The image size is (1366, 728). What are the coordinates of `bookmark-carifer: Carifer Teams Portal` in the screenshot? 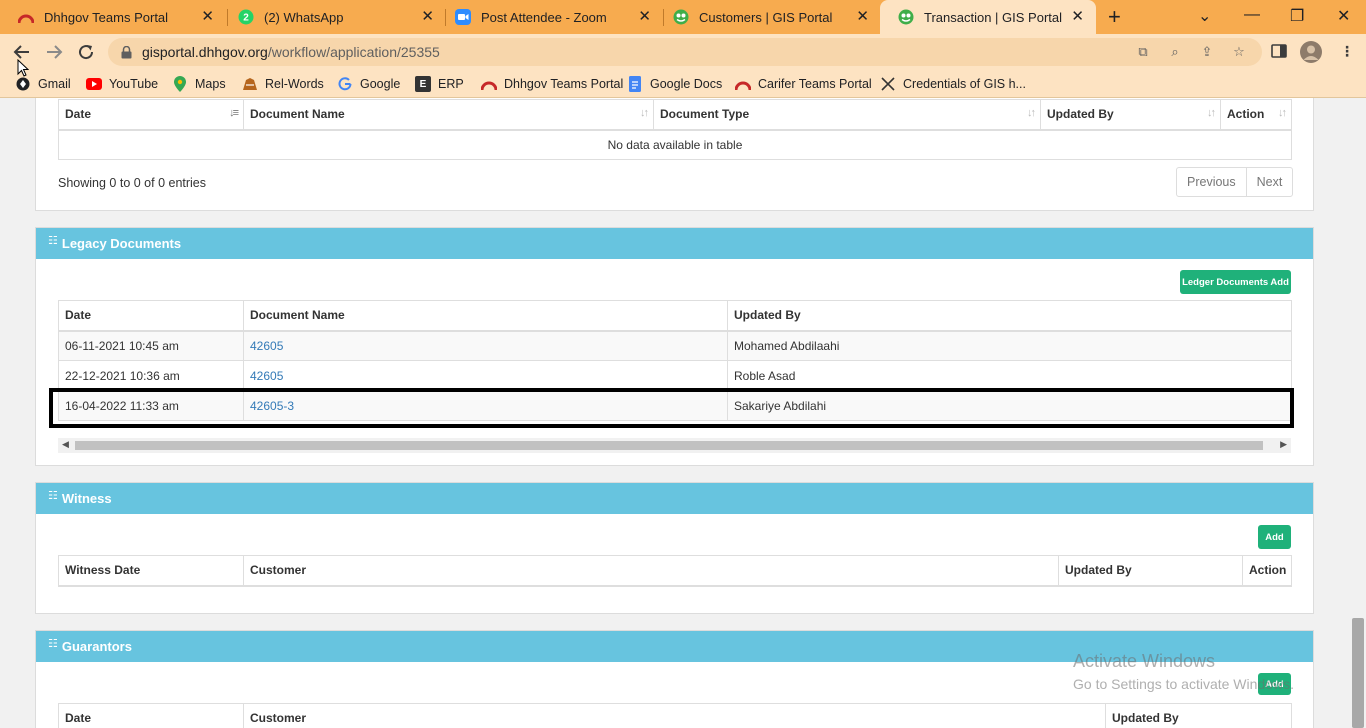 It's located at (803, 84).